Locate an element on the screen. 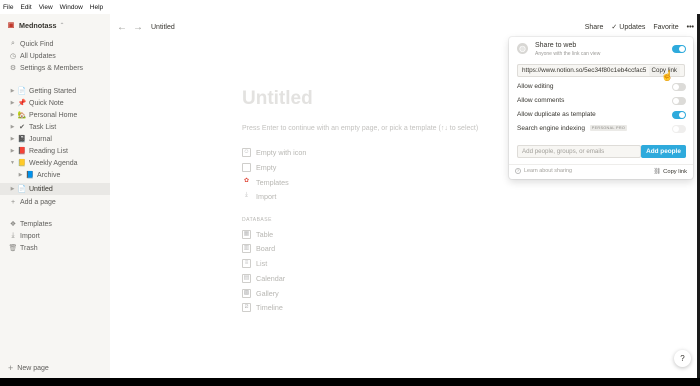 The width and height of the screenshot is (700, 386). sidebar-item-templates: ❖ Templates is located at coordinates (55, 224).